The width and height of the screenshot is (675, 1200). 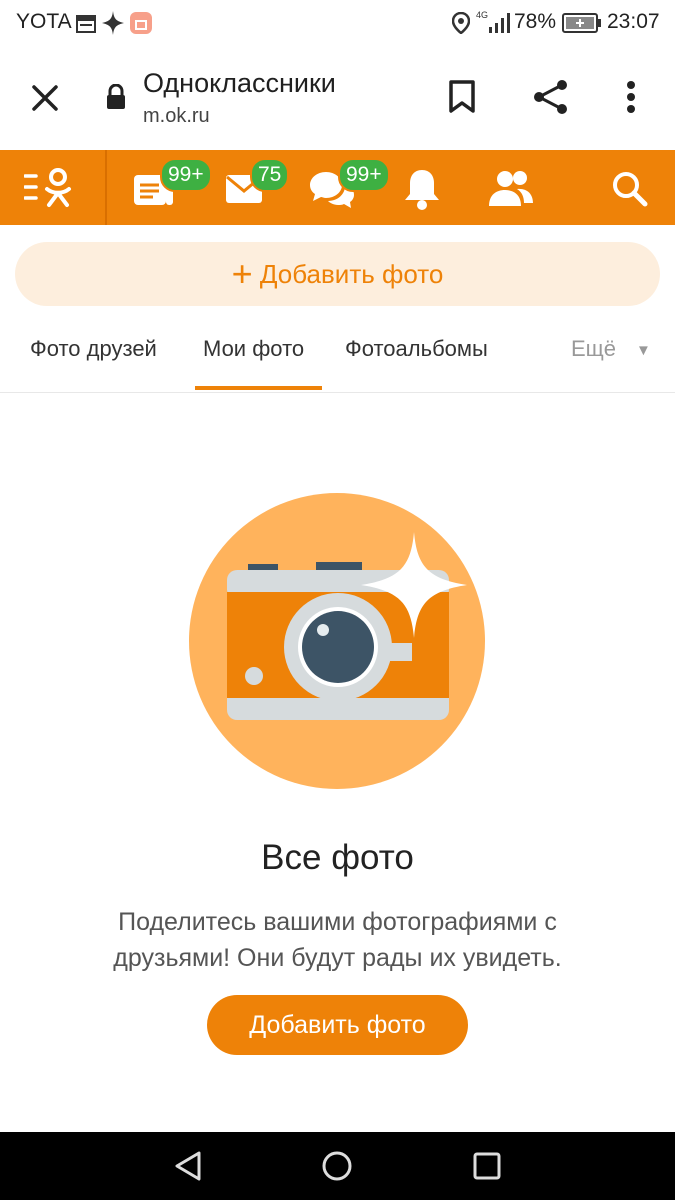 What do you see at coordinates (511, 189) in the screenshot?
I see `friends-icon` at bounding box center [511, 189].